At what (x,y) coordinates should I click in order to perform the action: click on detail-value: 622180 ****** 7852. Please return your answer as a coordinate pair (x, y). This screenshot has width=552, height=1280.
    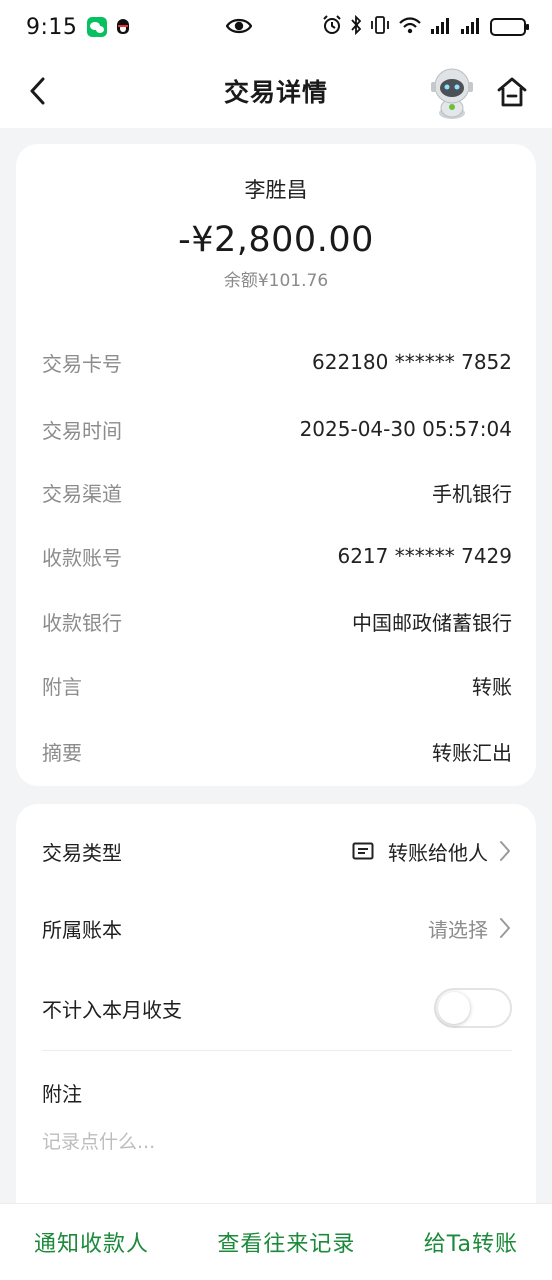
    Looking at the image, I should click on (412, 362).